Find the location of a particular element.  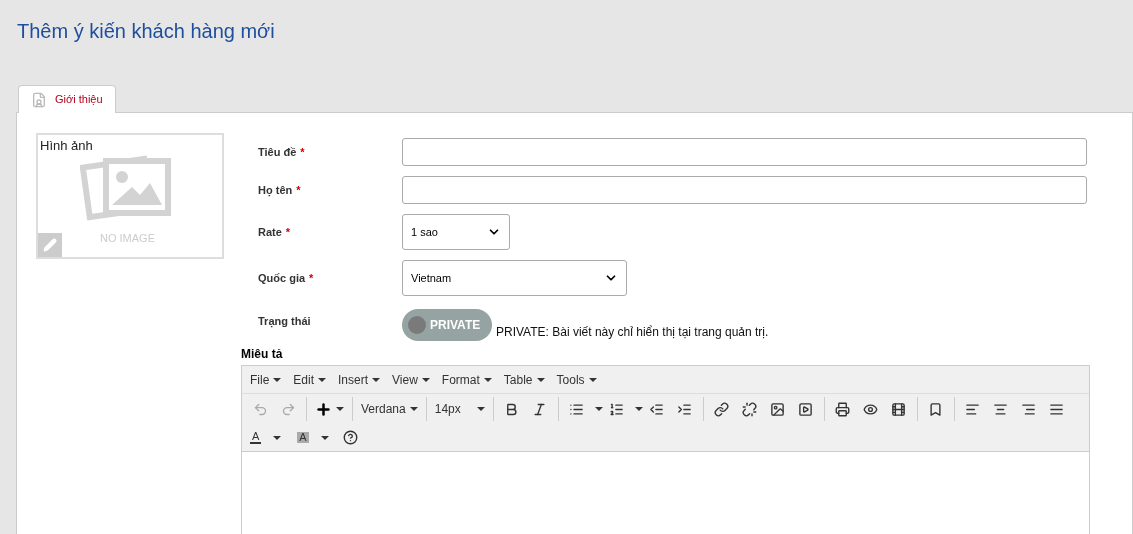

menu-item: Edit is located at coordinates (310, 379).